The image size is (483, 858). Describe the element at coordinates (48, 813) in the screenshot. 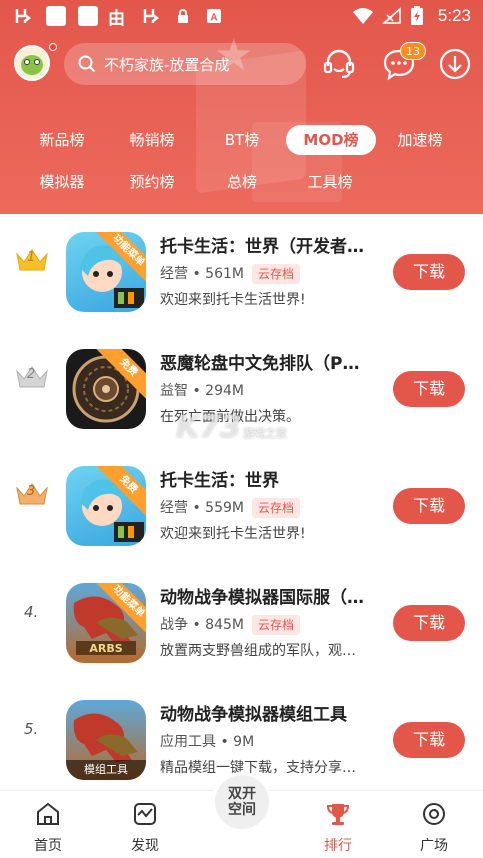

I see `home-icon` at that location.